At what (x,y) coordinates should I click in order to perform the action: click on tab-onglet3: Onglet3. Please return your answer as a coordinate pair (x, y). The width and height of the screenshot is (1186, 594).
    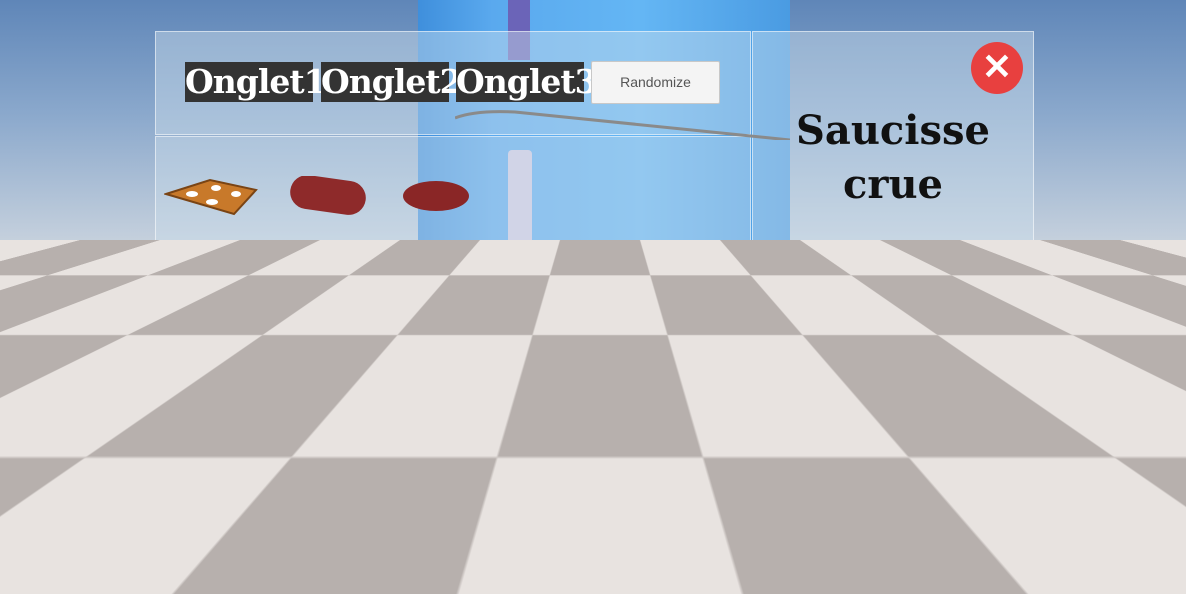
    Looking at the image, I should click on (527, 82).